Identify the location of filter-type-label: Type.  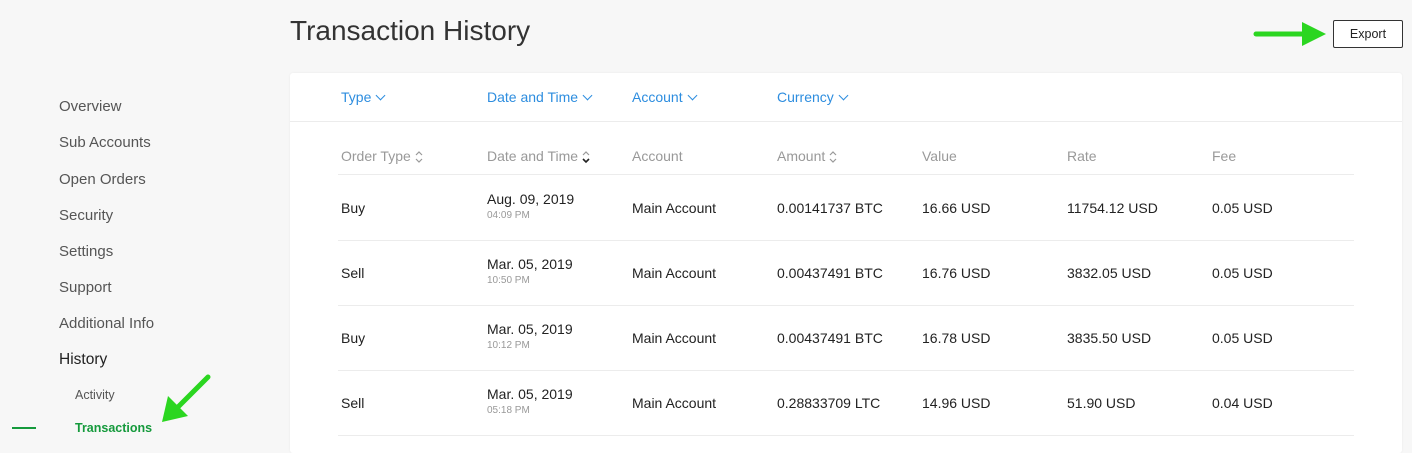
(356, 97).